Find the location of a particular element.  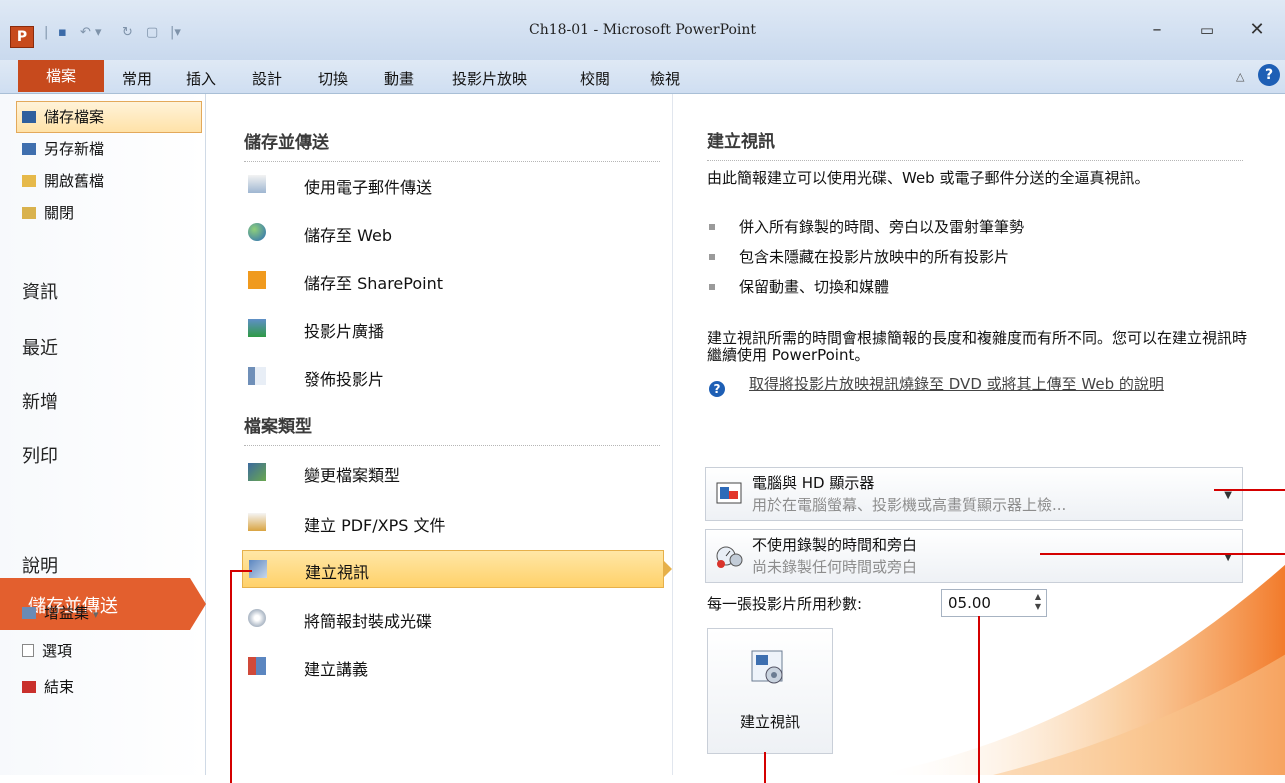

save-icon is located at coordinates (29, 117).